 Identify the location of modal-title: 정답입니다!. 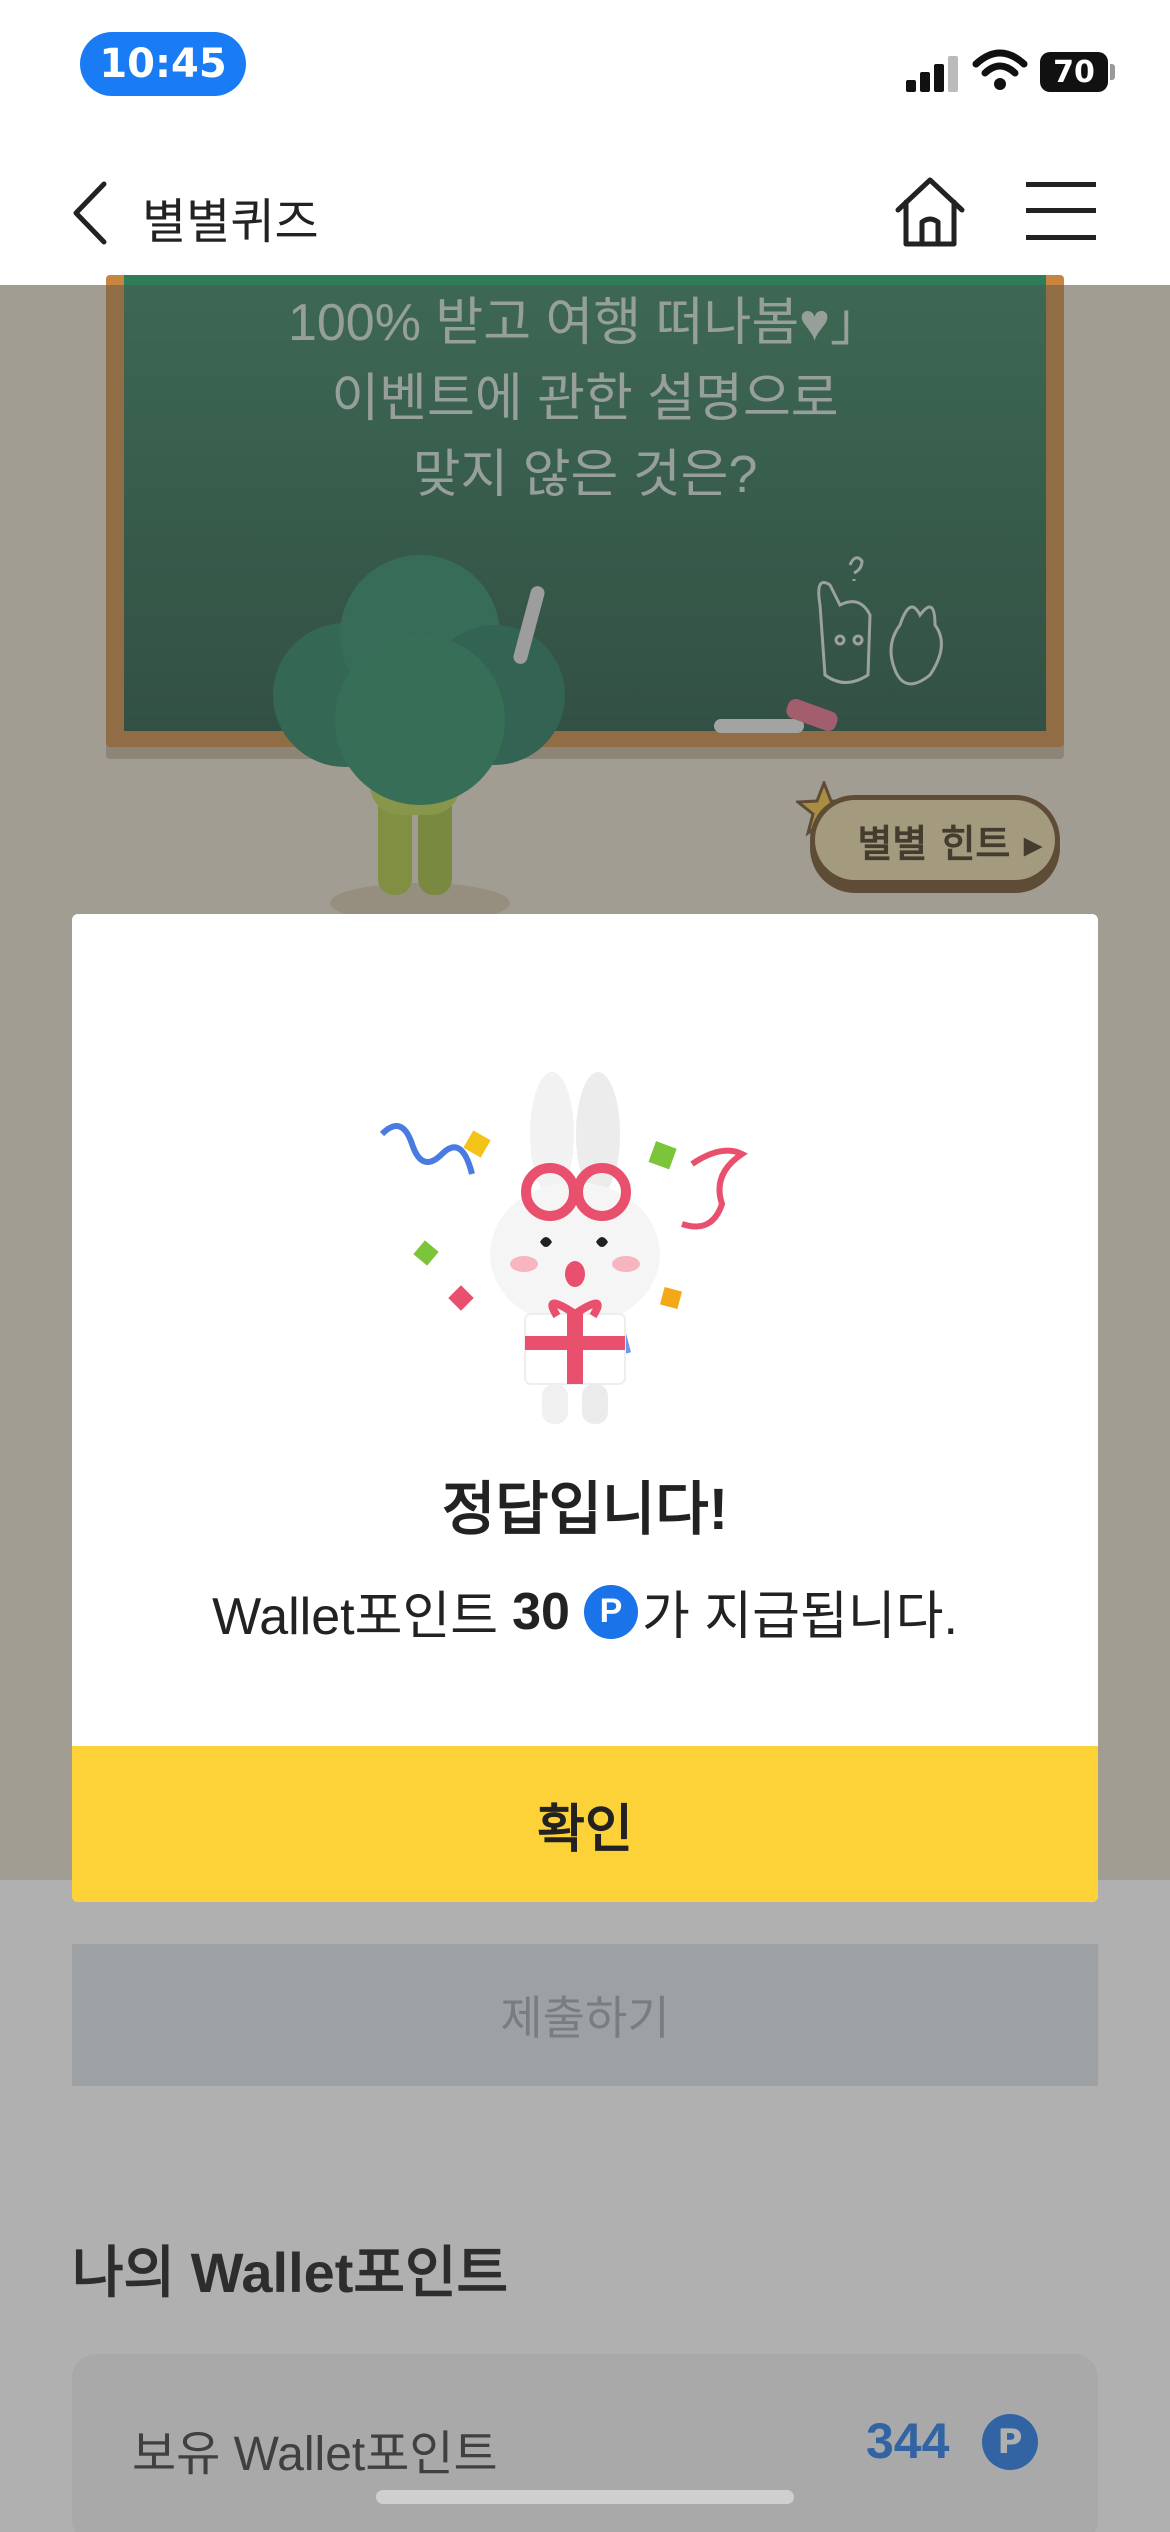
(585, 1509).